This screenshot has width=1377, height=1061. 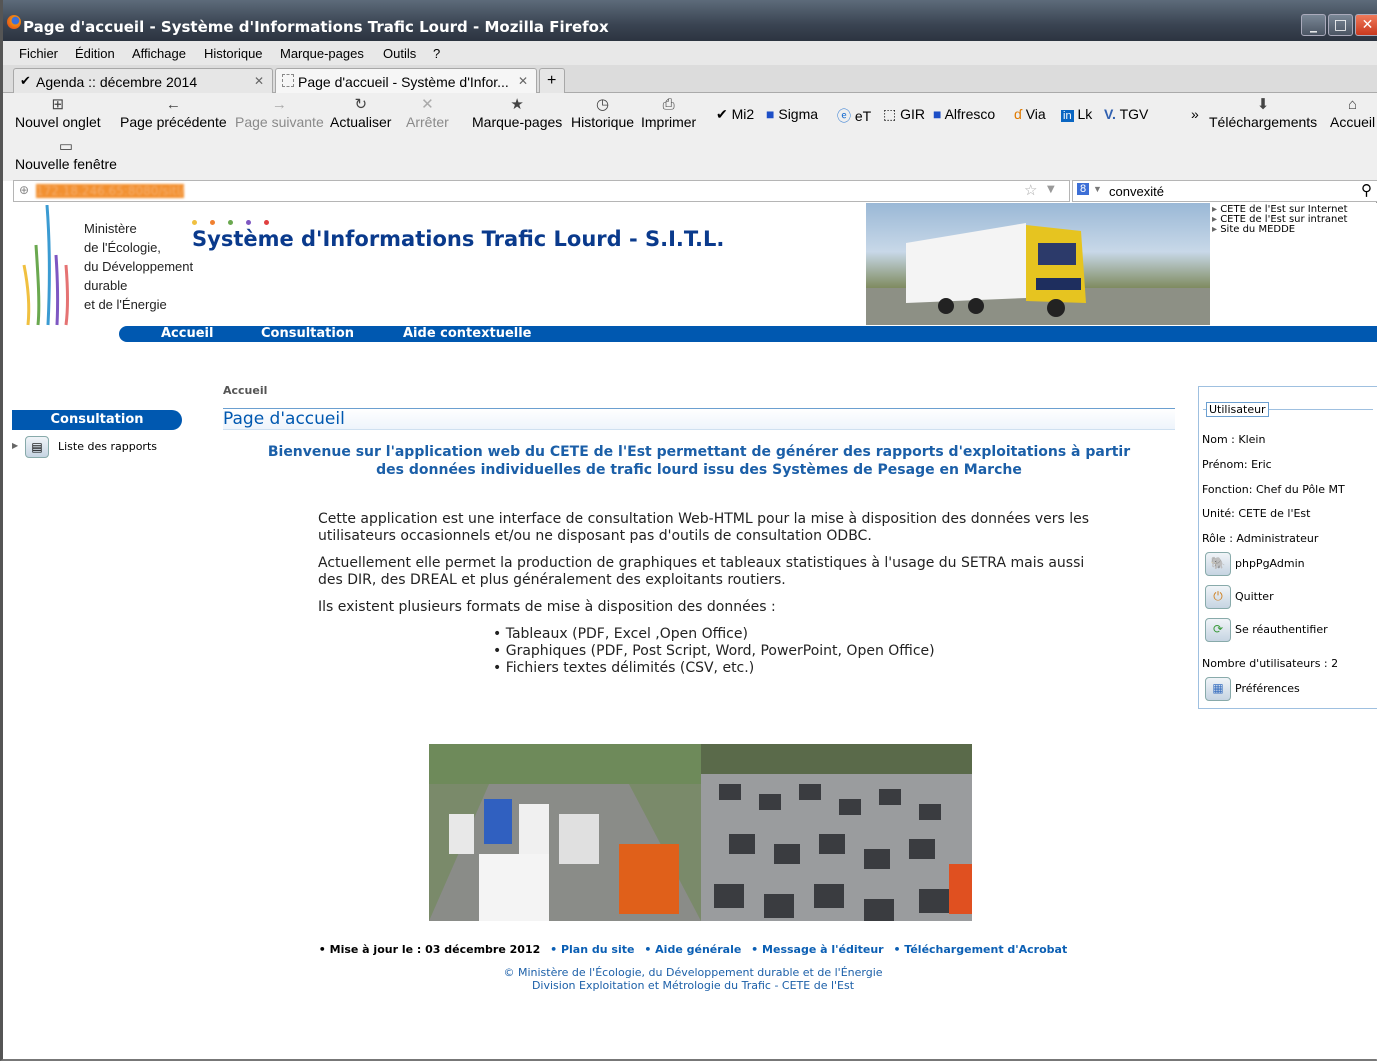 I want to click on sidebar-item-liste-rapports: ▶ ▤ Liste des rapports, so click(x=97, y=447).